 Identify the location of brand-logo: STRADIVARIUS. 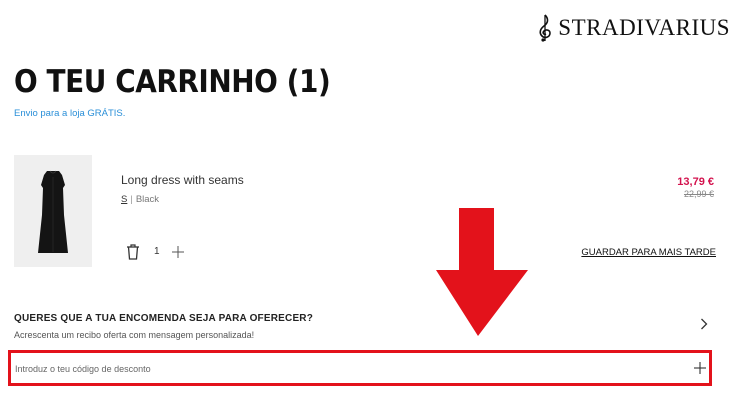
(633, 28).